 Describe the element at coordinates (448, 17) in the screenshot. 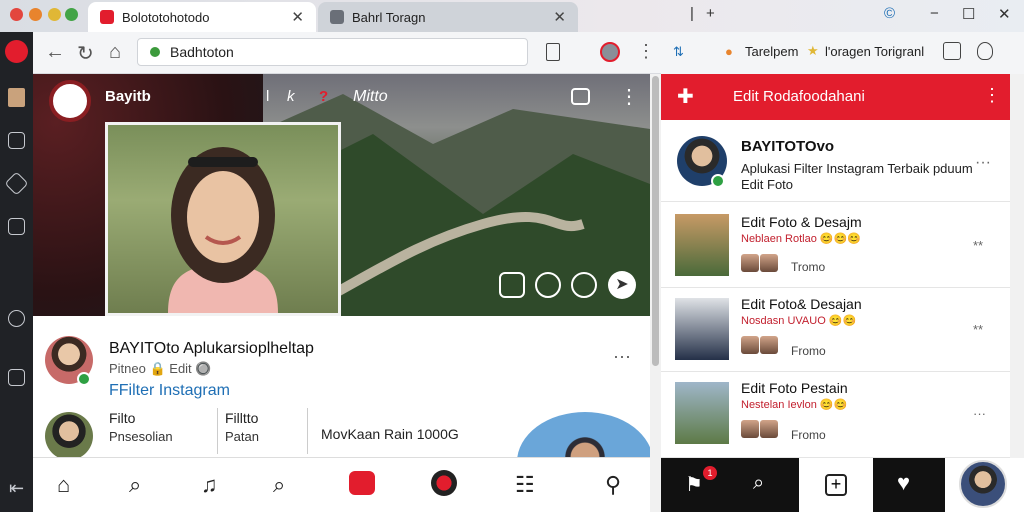

I see `tab-inactive: Bahrl Toragn ✕` at that location.